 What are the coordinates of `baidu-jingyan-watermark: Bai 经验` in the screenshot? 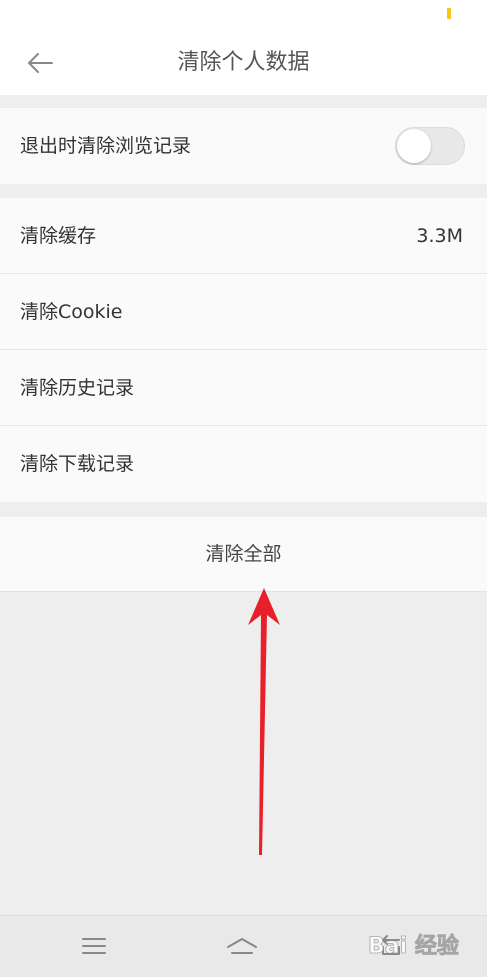 It's located at (414, 946).